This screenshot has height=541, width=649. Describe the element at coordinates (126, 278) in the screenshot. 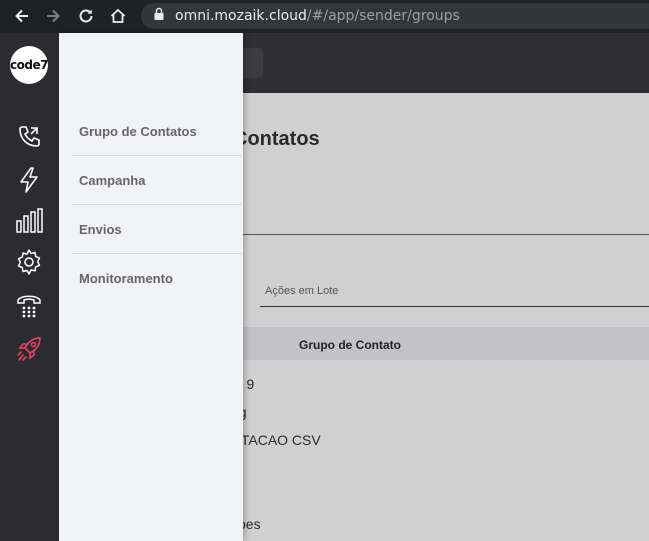

I see `menu-item-label: Monitoramento` at that location.